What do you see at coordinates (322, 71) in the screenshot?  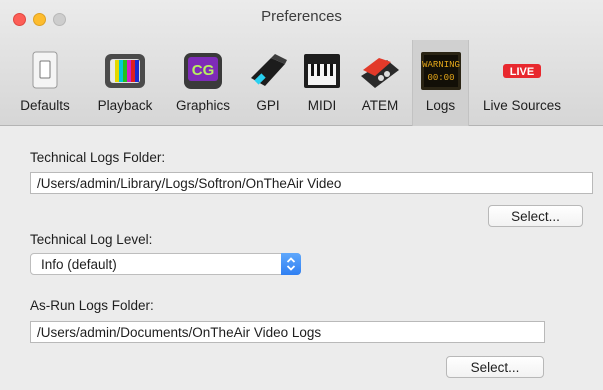 I see `midi-keyboard-icon` at bounding box center [322, 71].